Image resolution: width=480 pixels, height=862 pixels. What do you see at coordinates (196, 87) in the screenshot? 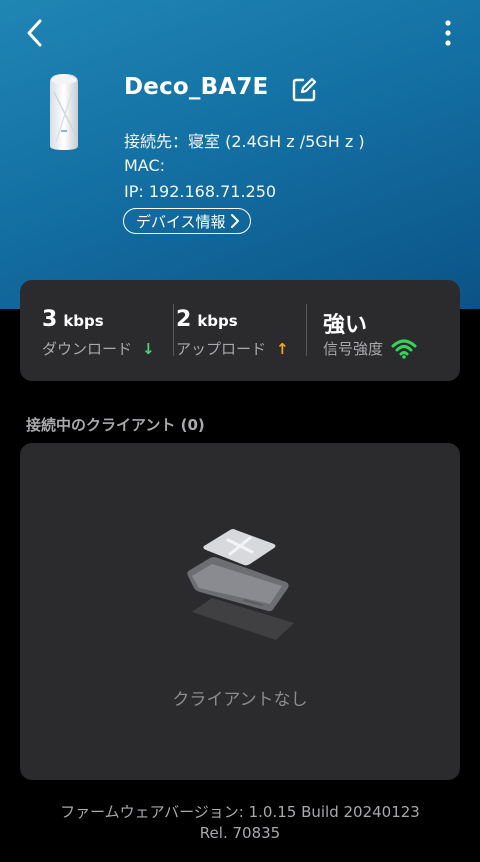
I see `device-name: Deco_BA7E` at bounding box center [196, 87].